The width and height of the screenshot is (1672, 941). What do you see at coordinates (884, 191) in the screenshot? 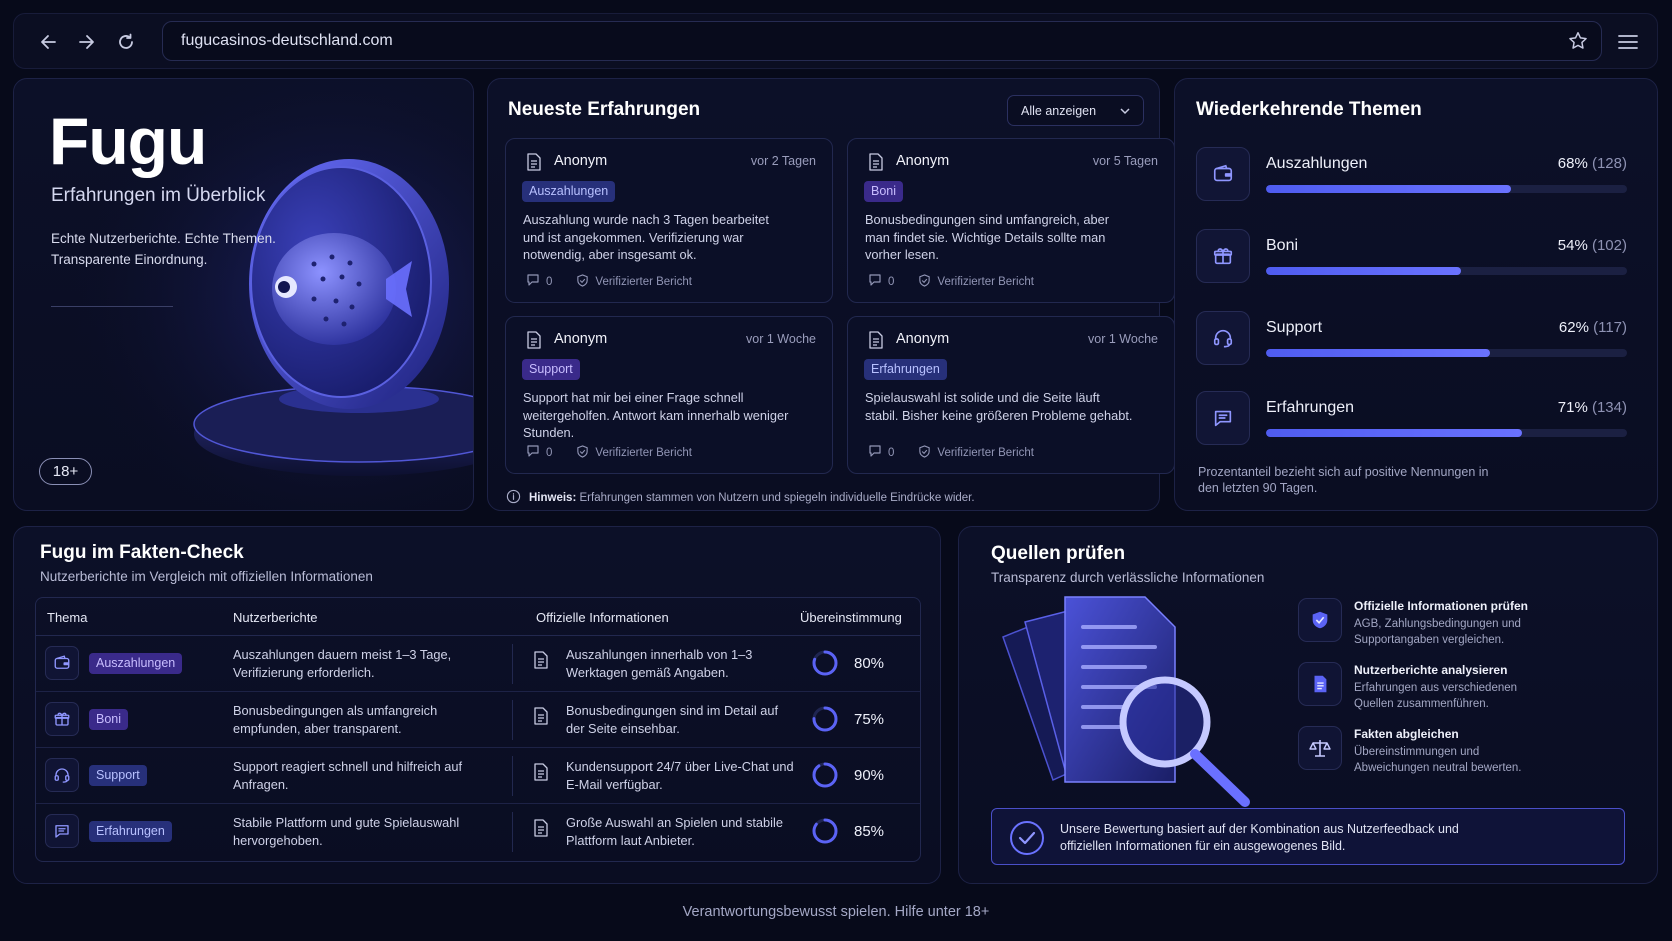
I see `review-tag: Boni` at bounding box center [884, 191].